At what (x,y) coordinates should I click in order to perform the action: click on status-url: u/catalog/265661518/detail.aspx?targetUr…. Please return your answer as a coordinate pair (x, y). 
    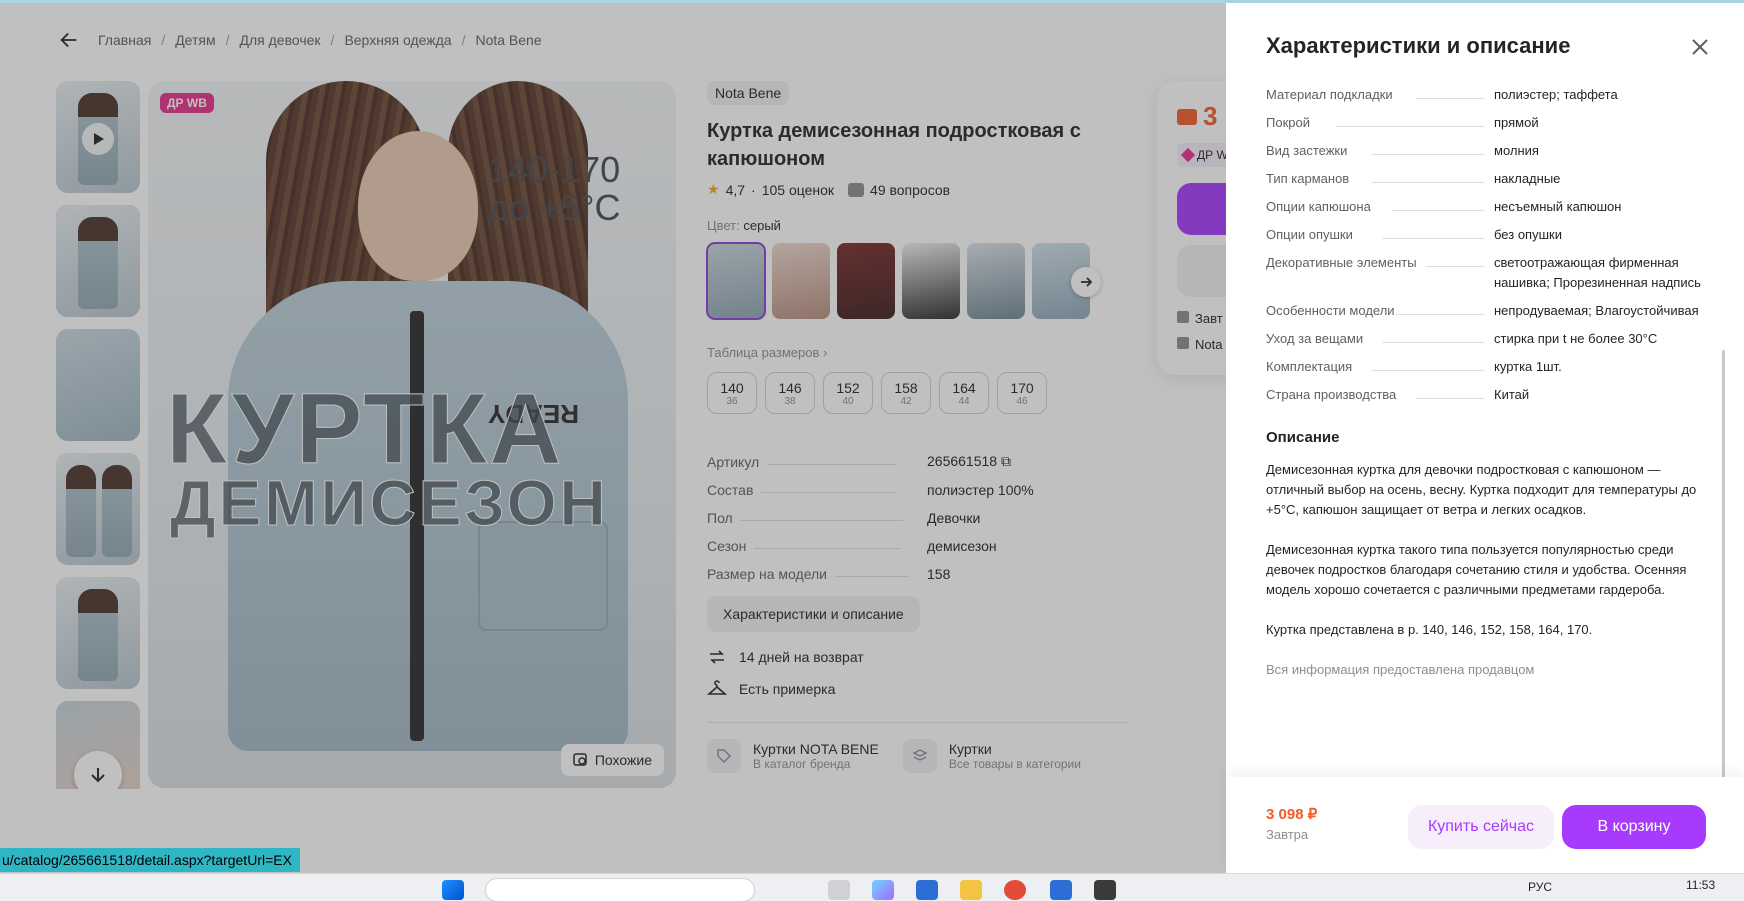
    Looking at the image, I should click on (150, 860).